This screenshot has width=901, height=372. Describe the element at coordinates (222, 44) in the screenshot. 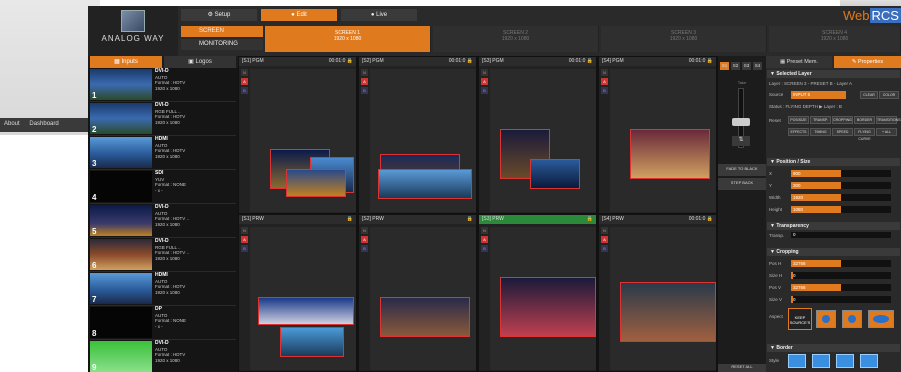

I see `nav-monitoring: MONITORING` at that location.